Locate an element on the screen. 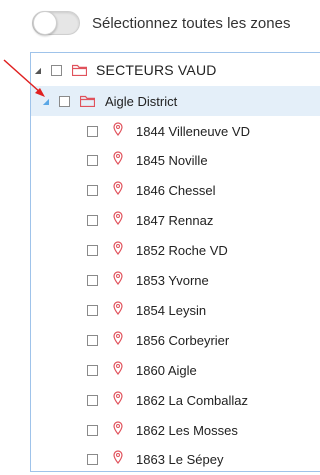 This screenshot has width=320, height=475. annotation-arrow-icon is located at coordinates (24, 78).